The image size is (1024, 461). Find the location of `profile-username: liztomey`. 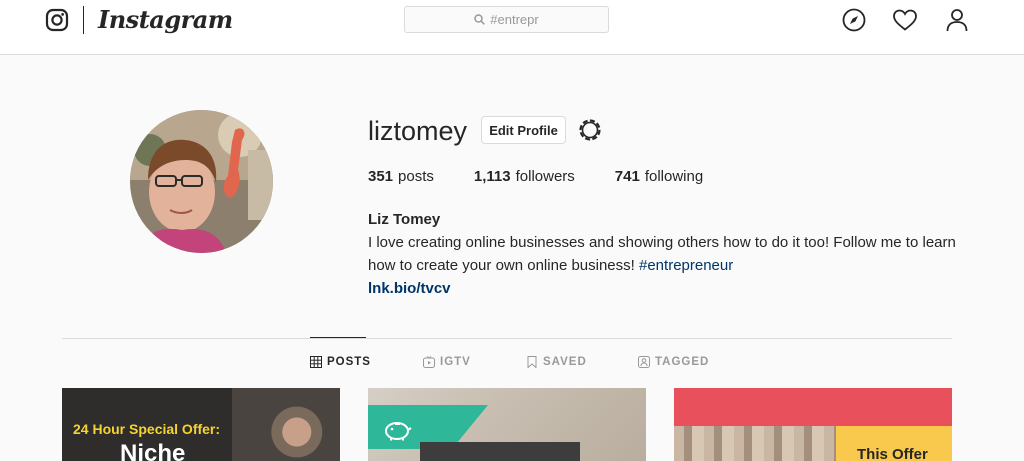

profile-username: liztomey is located at coordinates (418, 131).